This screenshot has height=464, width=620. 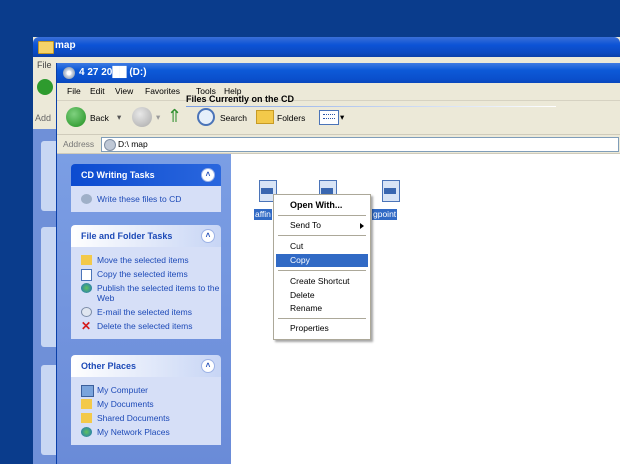 I want to click on task-publish-selected-items: Publish the selected items to the Web, so click(x=146, y=293).